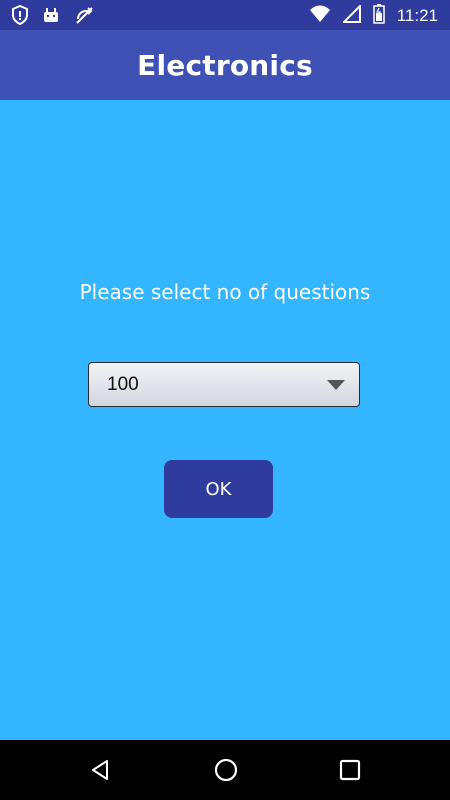 The height and width of the screenshot is (800, 450). What do you see at coordinates (336, 385) in the screenshot?
I see `chevron-down-icon` at bounding box center [336, 385].